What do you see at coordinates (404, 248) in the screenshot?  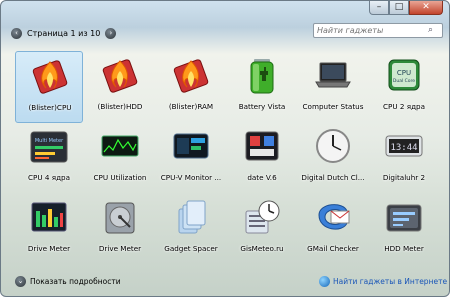 I see `gadget-label: HDD Meter` at bounding box center [404, 248].